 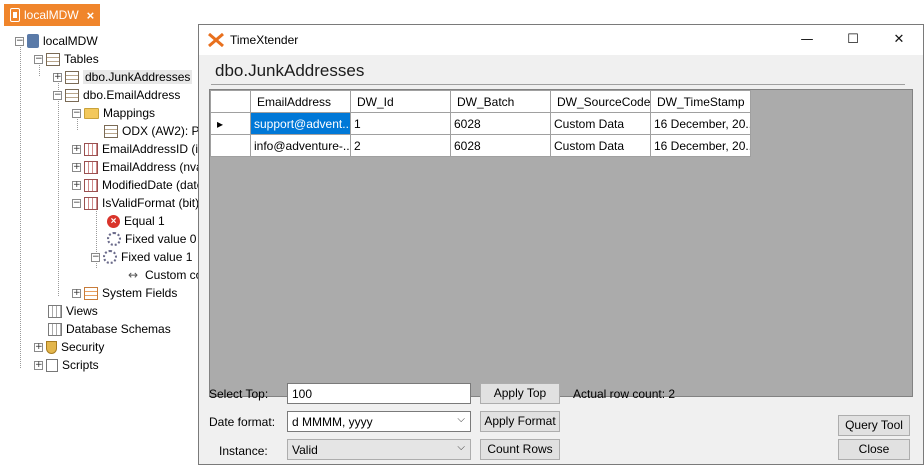 I want to click on tree-node-field-email: + EmailAddress (nvar, so click(x=136, y=167).